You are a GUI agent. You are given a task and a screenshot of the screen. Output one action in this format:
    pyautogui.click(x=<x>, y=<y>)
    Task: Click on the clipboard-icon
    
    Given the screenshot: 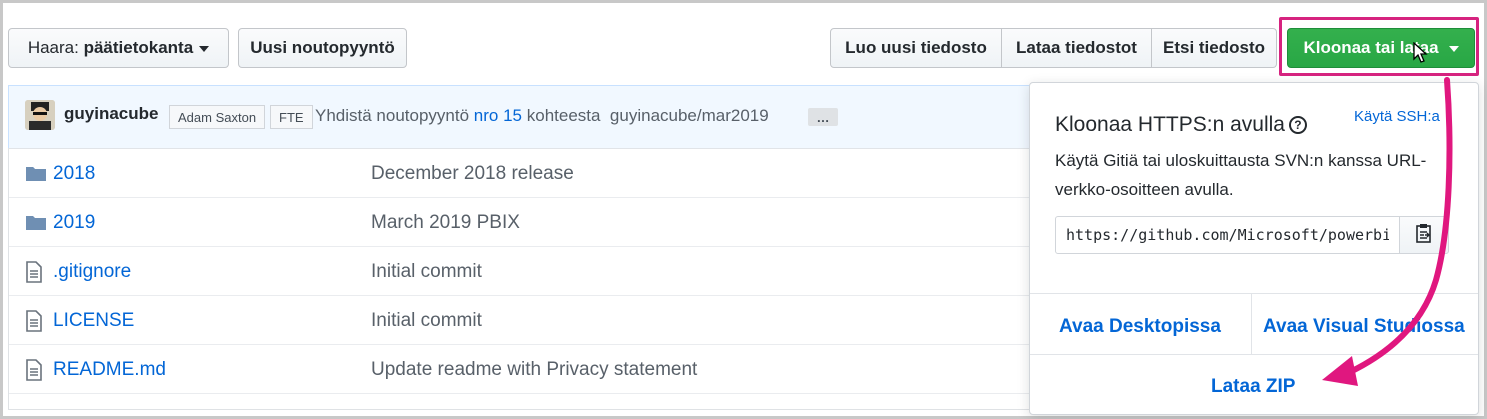 What is the action you would take?
    pyautogui.click(x=1424, y=235)
    